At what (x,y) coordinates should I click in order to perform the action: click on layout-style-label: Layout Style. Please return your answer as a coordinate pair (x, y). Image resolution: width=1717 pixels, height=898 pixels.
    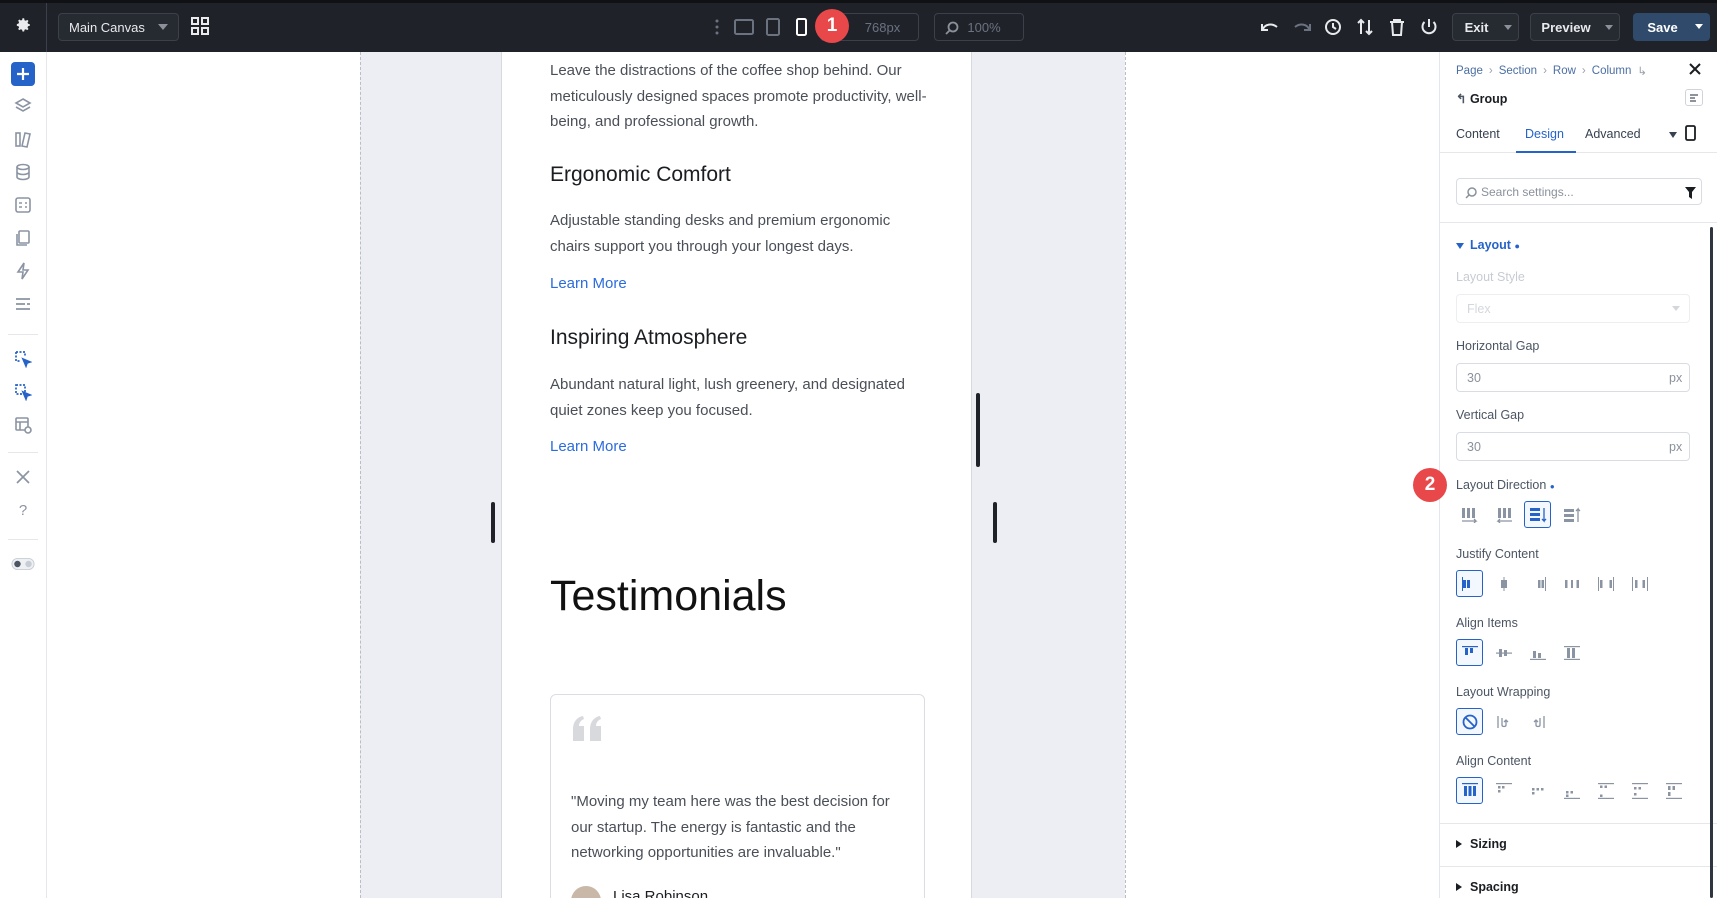
    Looking at the image, I should click on (1490, 277).